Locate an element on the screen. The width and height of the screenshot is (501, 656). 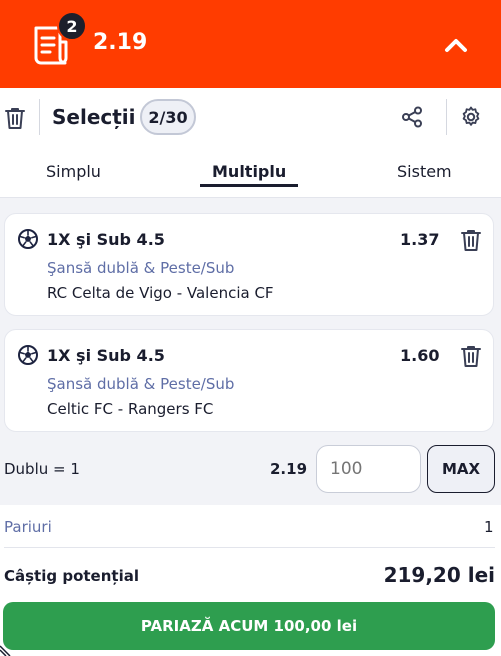
place-bet-button: PARIAZĂ ACUM 100,00 lei is located at coordinates (249, 626).